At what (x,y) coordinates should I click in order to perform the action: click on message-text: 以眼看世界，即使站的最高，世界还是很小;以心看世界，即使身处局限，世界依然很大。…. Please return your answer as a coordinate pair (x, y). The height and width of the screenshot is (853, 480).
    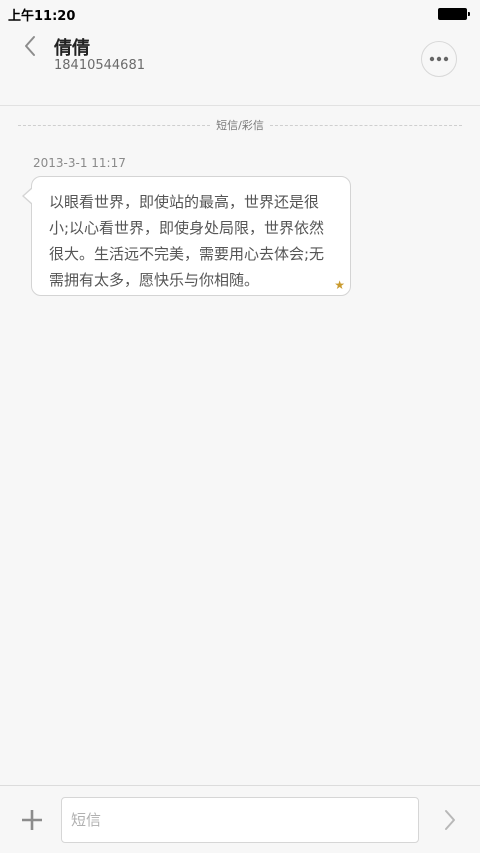
    Looking at the image, I should click on (187, 241).